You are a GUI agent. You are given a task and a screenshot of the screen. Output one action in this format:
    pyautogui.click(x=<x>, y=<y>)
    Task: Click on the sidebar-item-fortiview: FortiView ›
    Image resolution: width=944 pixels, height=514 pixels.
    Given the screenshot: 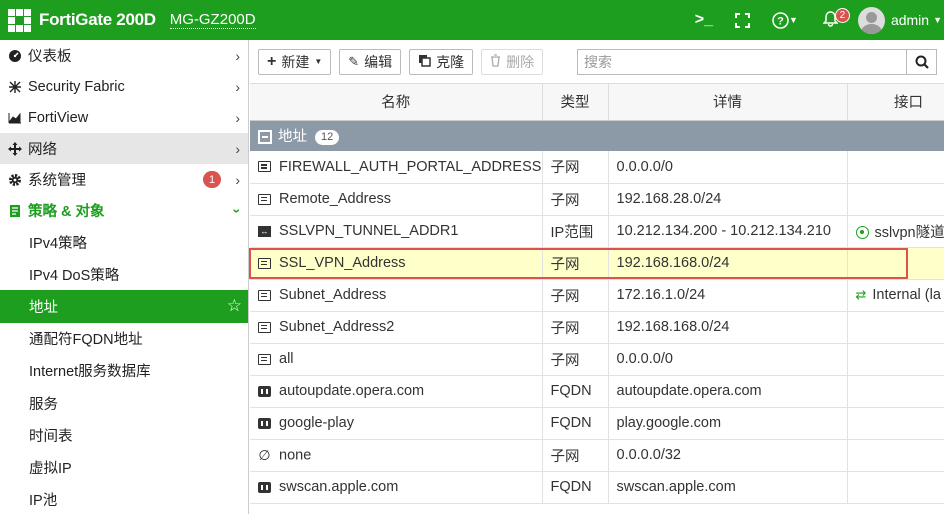 What is the action you would take?
    pyautogui.click(x=124, y=117)
    